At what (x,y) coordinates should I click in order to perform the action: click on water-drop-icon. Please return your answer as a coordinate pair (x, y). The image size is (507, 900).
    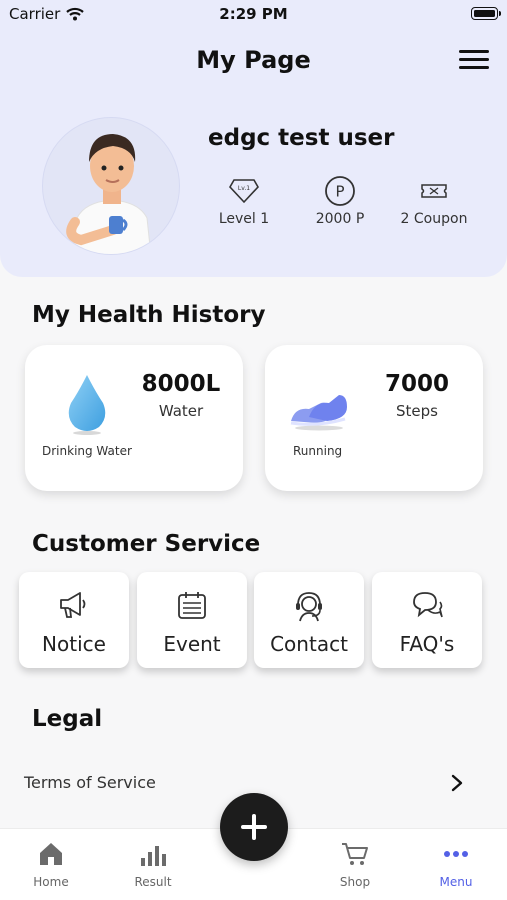
    Looking at the image, I should click on (87, 405).